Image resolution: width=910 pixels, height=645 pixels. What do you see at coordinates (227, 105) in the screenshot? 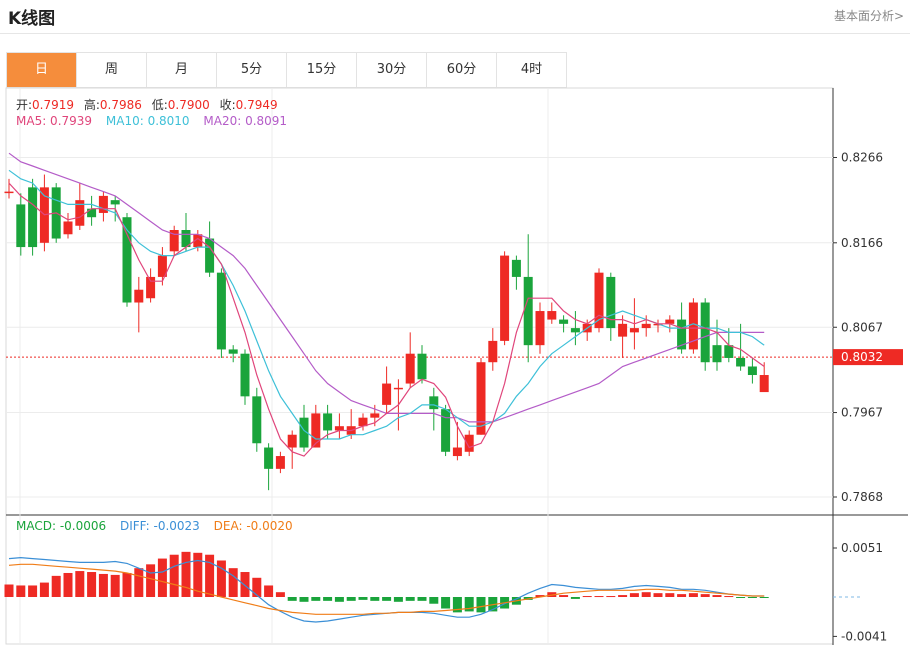
I see `close-label: 收:` at bounding box center [227, 105].